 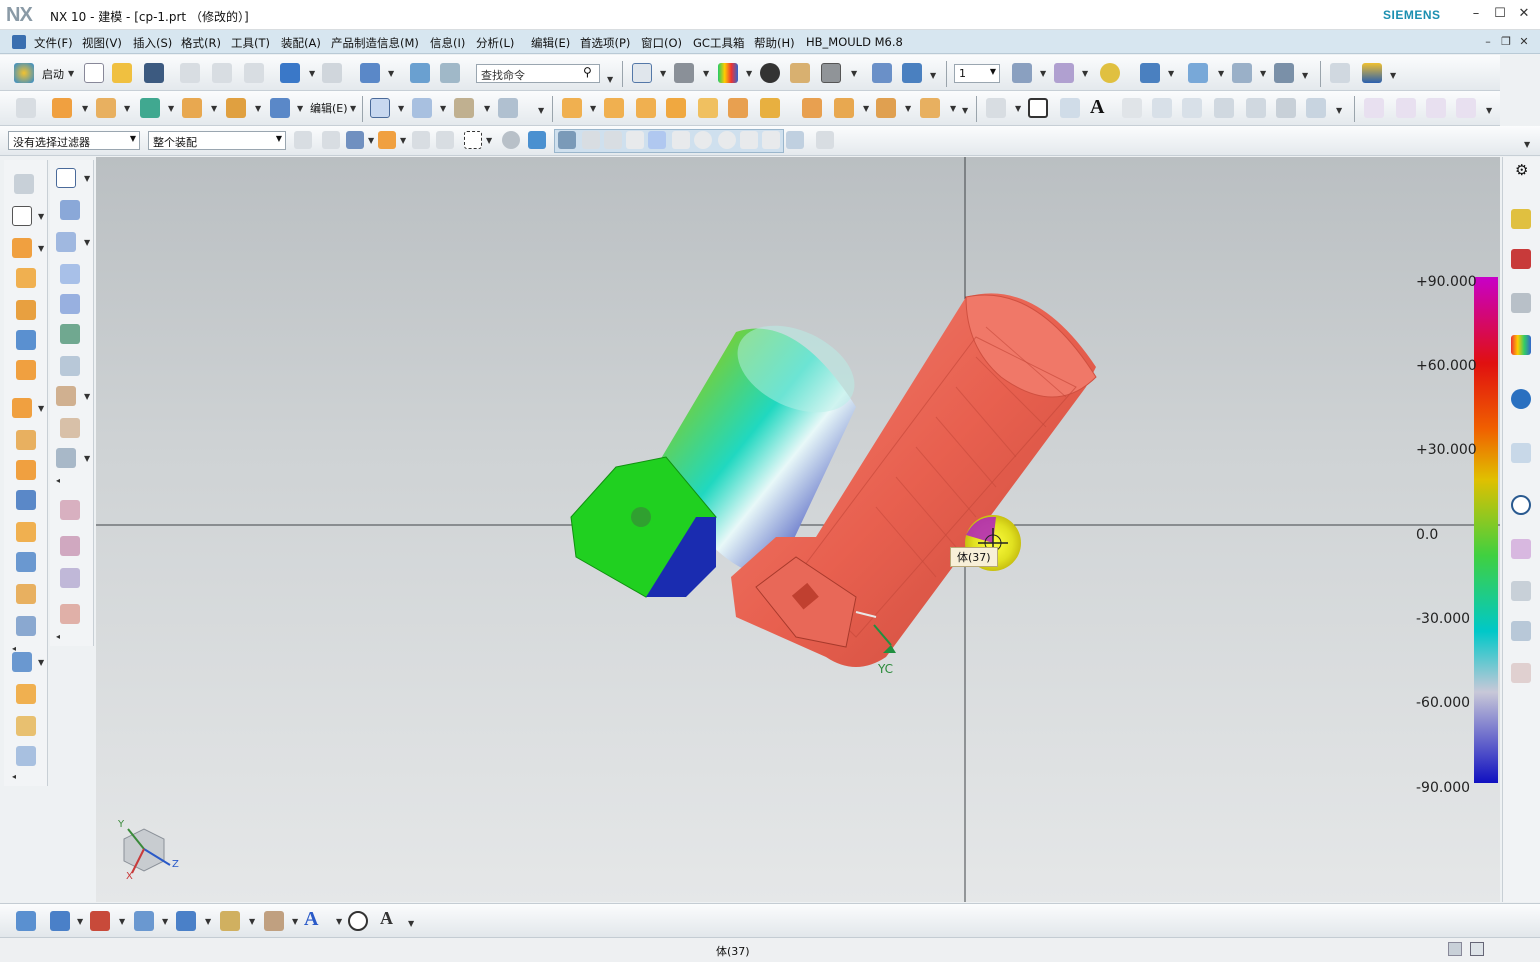 What do you see at coordinates (70, 334) in the screenshot?
I see `swoop-icon` at bounding box center [70, 334].